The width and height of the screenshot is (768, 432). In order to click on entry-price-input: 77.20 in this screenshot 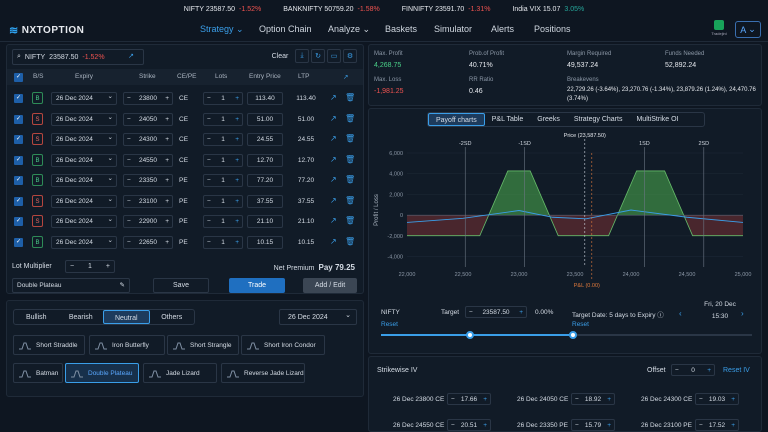, I will do `click(265, 180)`.